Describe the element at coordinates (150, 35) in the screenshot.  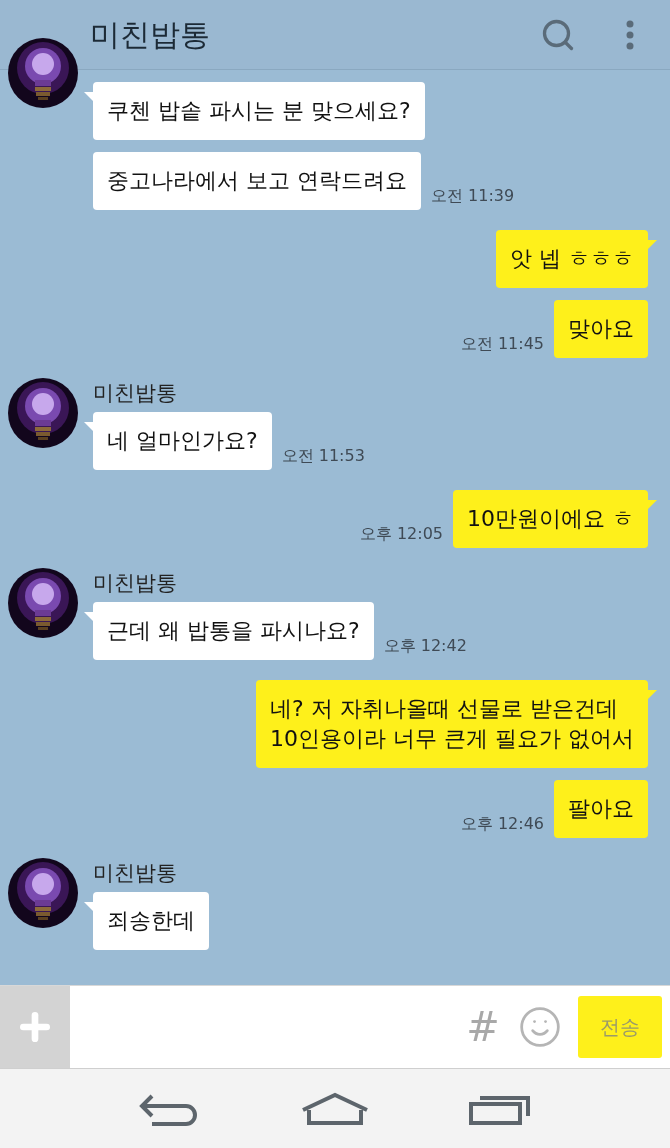
I see `chat-title: 미친밥통` at that location.